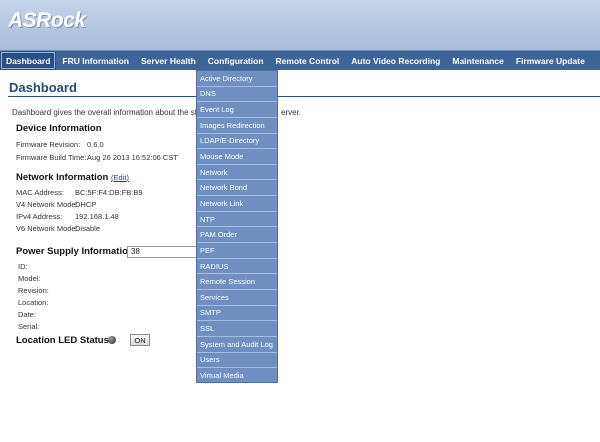 This screenshot has height=442, width=600. Describe the element at coordinates (550, 60) in the screenshot. I see `nav-firmware-update: Firmware Update` at that location.